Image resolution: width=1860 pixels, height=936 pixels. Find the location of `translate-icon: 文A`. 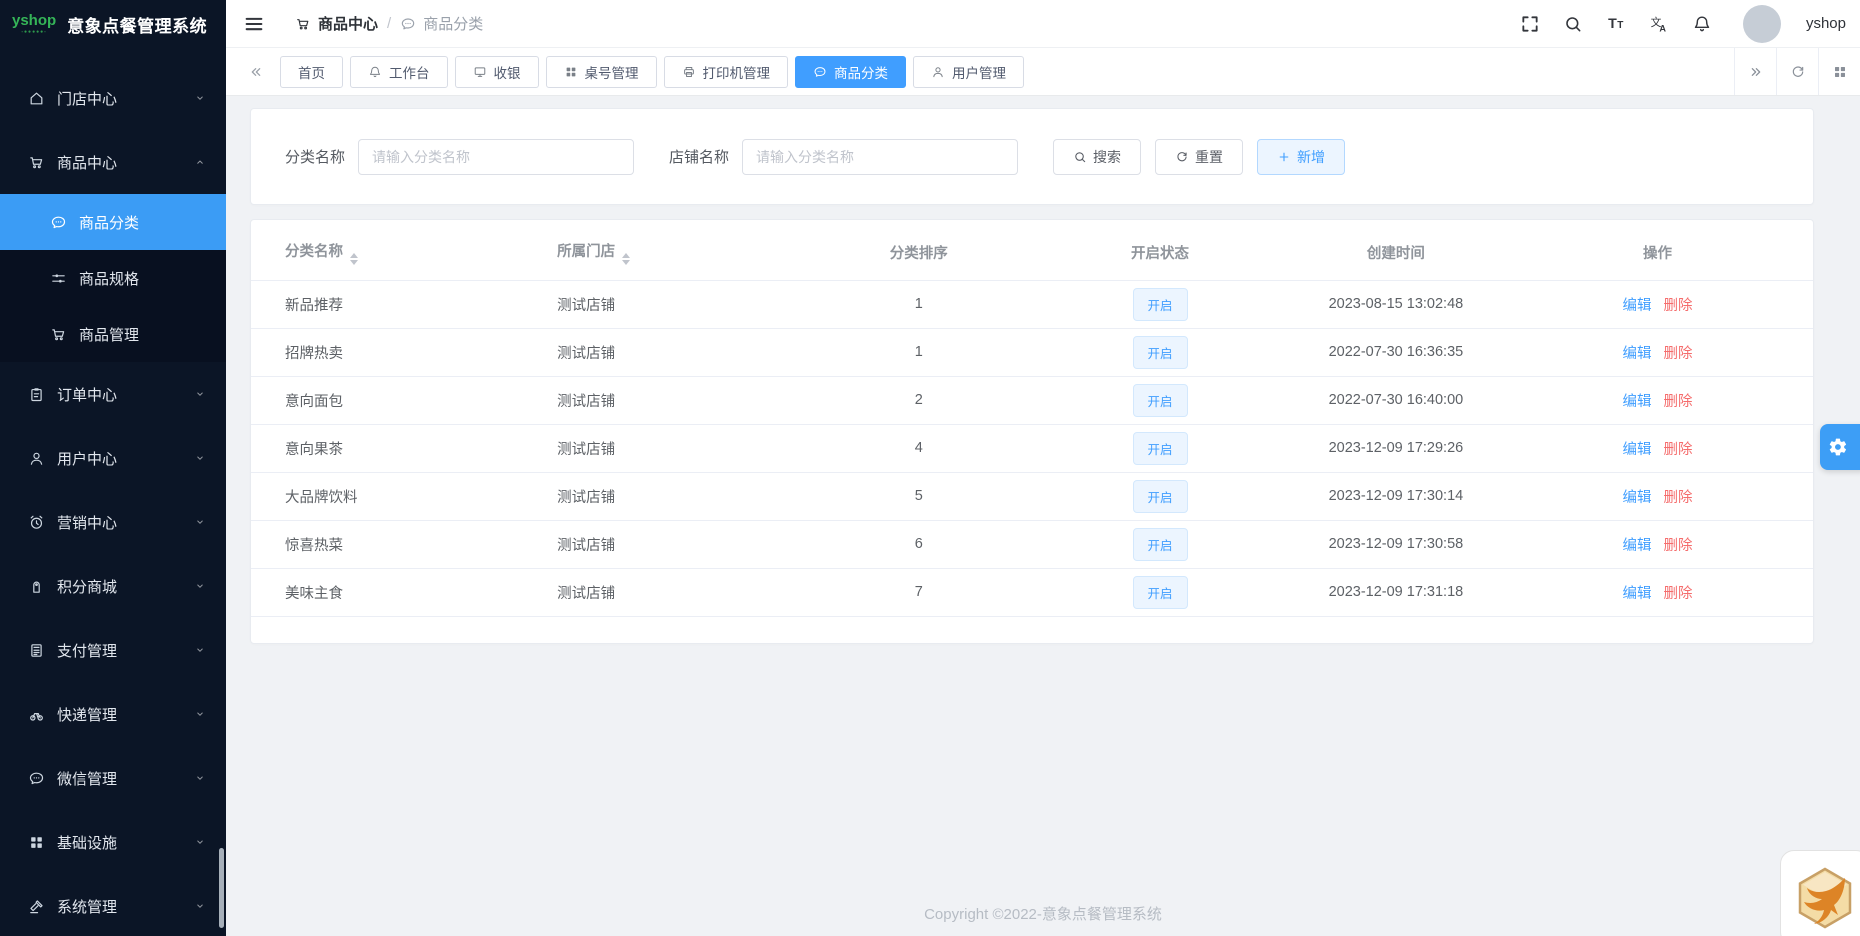

translate-icon: 文A is located at coordinates (1659, 24).